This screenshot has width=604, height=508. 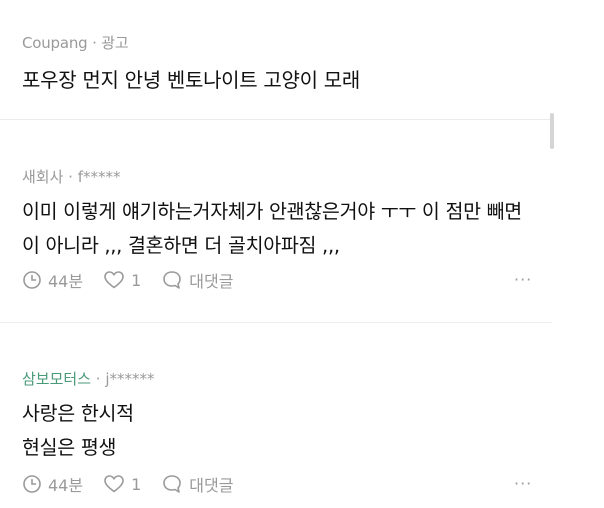 I want to click on comment-line: 이 아니라 ,,, 결혼하면 더 골치아파짐 ,,,, so click(x=181, y=245).